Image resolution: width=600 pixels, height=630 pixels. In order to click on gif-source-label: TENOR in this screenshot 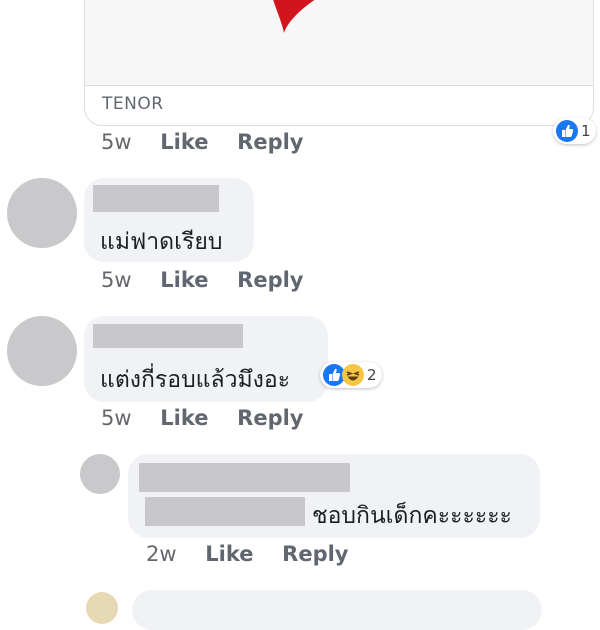, I will do `click(133, 104)`.